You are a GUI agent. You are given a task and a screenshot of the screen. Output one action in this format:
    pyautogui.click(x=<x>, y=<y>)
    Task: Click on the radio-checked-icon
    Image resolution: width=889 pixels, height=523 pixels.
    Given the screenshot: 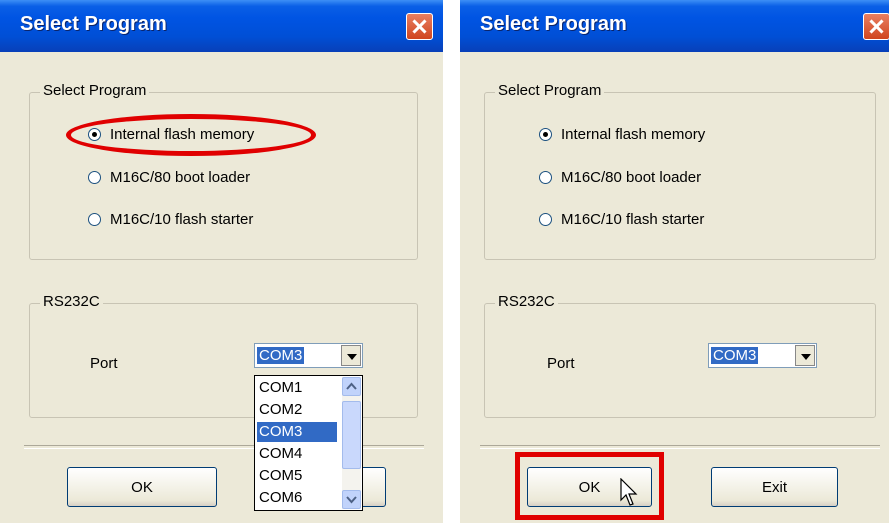 What is the action you would take?
    pyautogui.click(x=545, y=134)
    